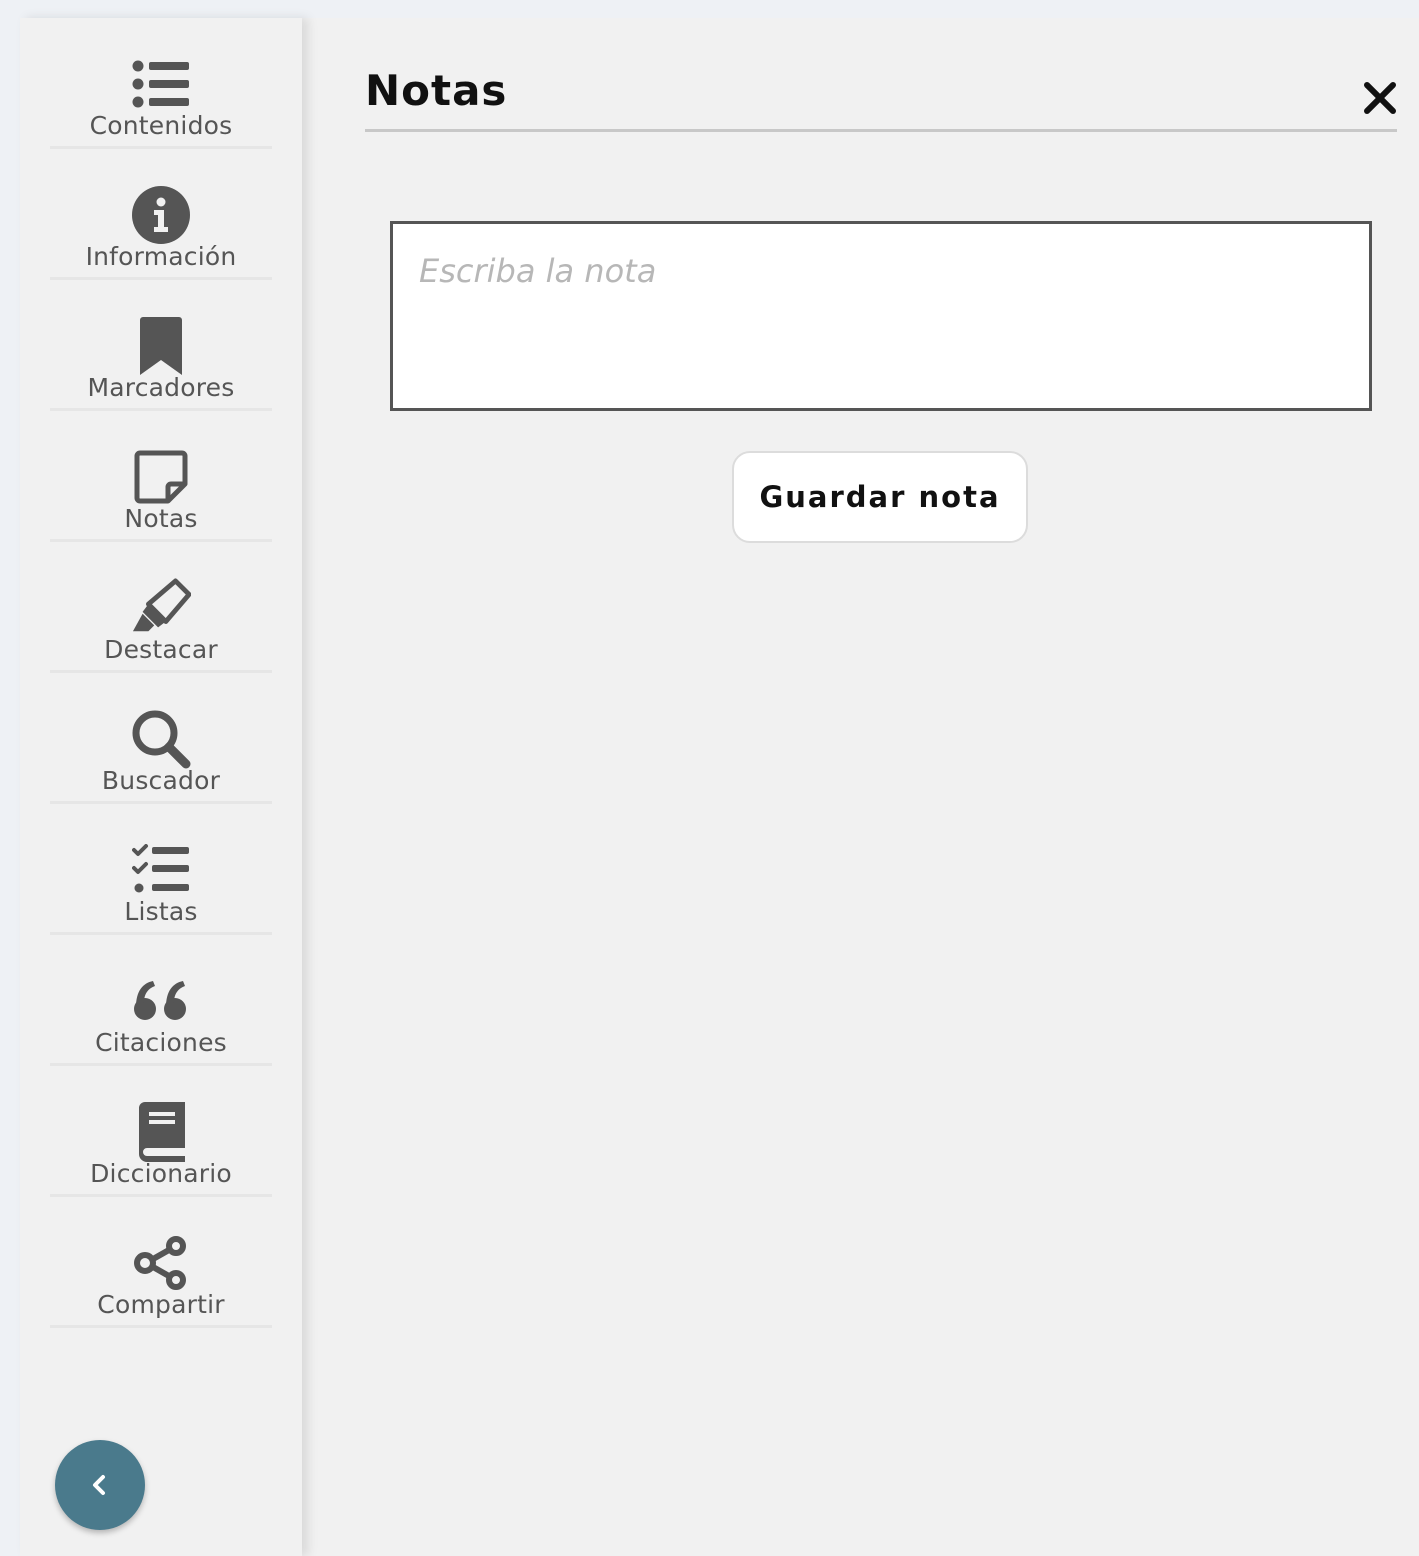 Image resolution: width=1419 pixels, height=1556 pixels. I want to click on checklist-icon, so click(161, 870).